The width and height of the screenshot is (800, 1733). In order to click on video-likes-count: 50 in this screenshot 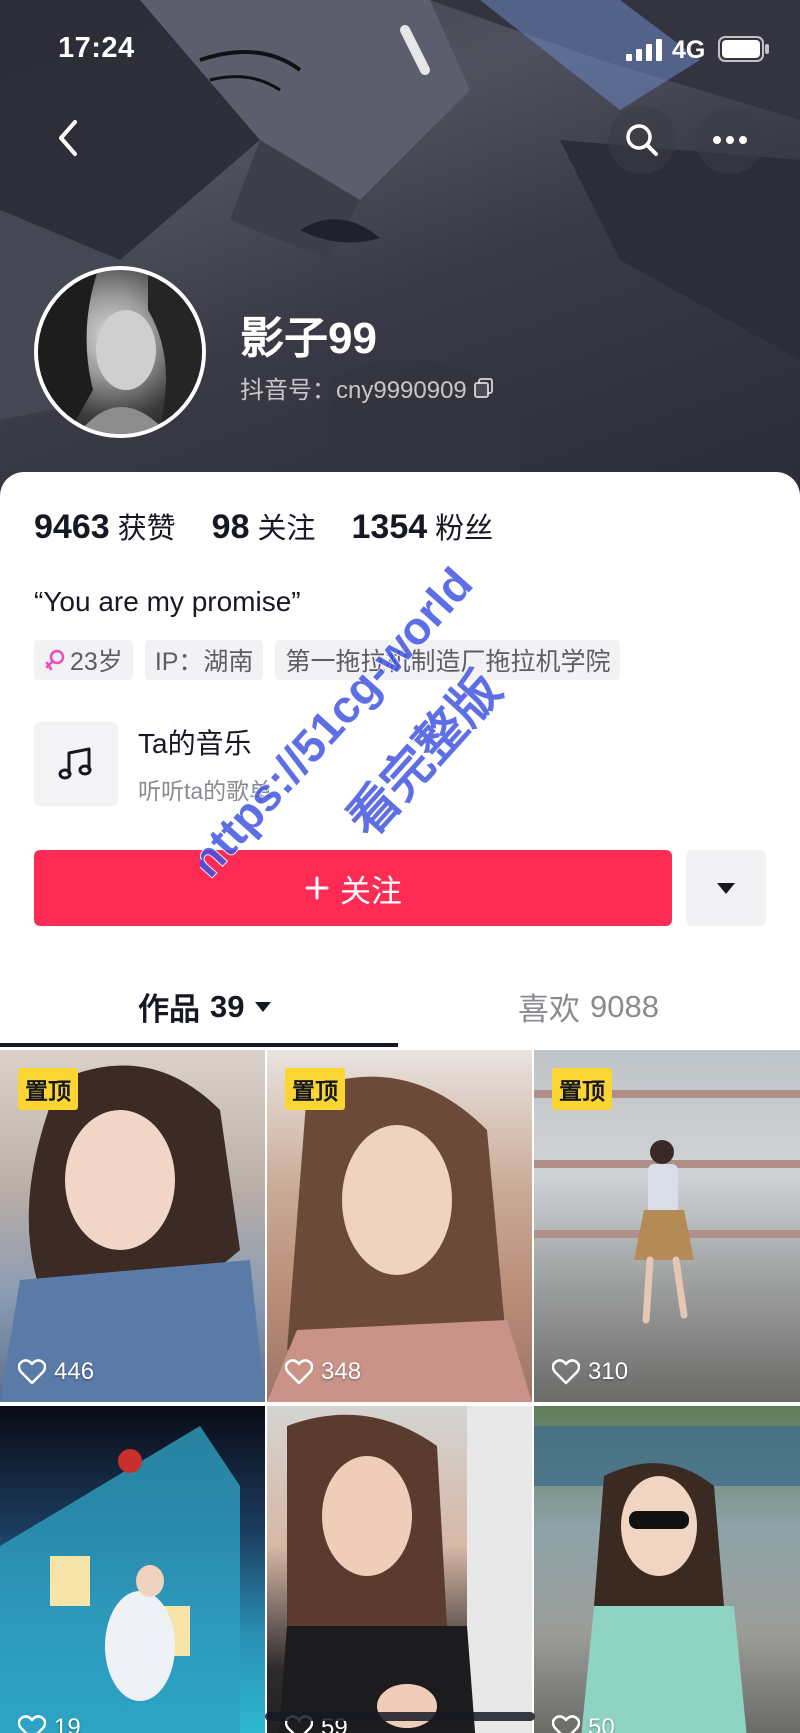, I will do `click(601, 1723)`.